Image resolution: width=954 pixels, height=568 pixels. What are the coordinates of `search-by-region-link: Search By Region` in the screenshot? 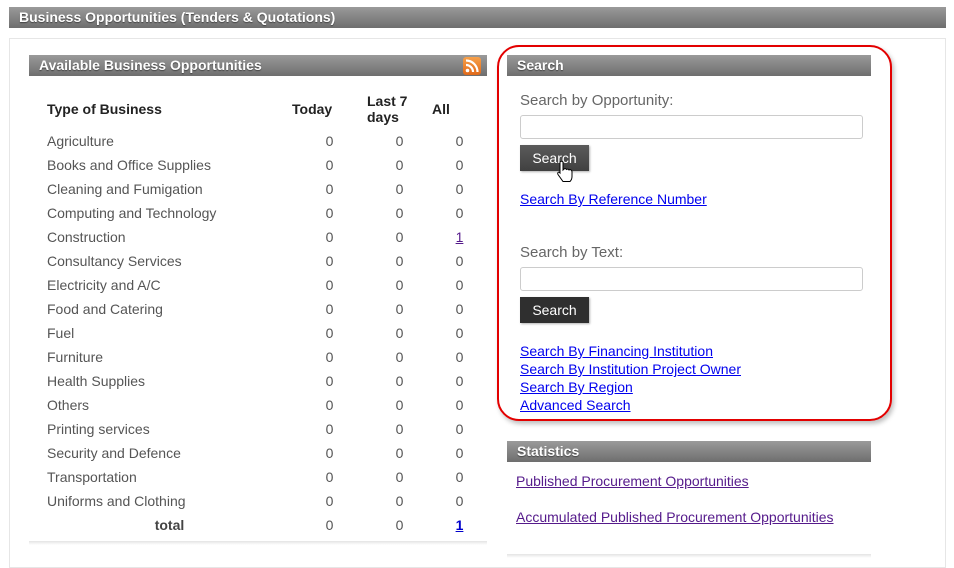 It's located at (576, 387).